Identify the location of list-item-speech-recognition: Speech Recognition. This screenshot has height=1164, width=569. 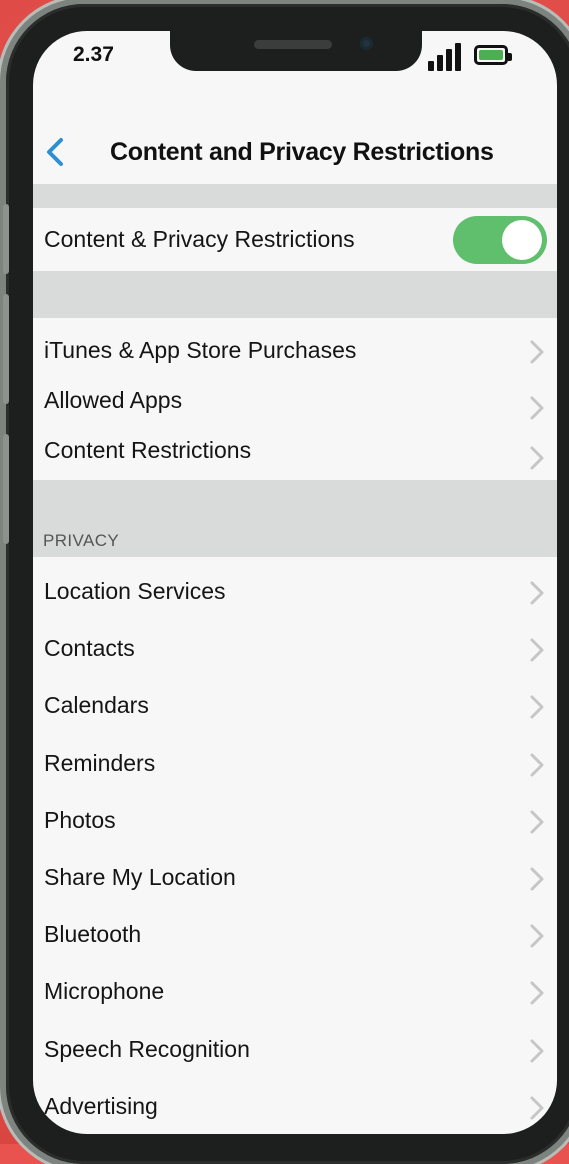
(295, 1050).